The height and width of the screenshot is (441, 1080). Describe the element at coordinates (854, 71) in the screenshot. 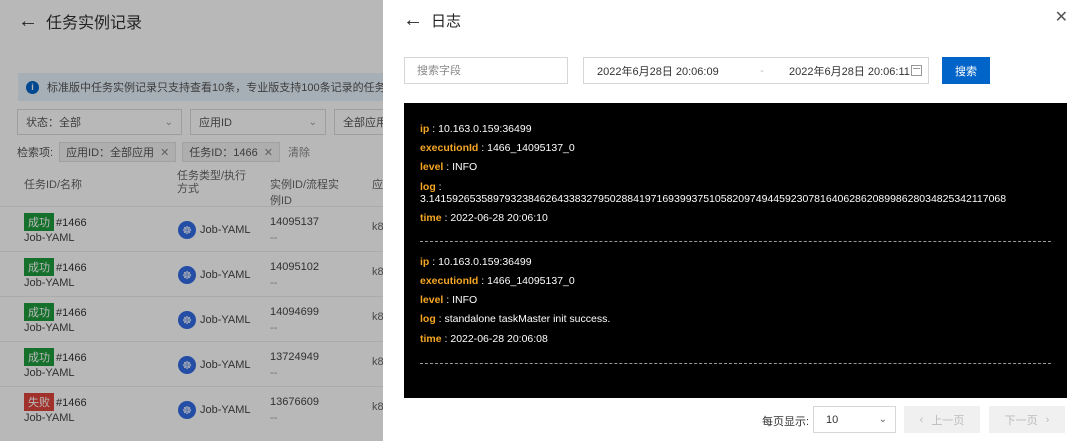

I see `date-to: 2022年6月28日 20:06:11` at that location.